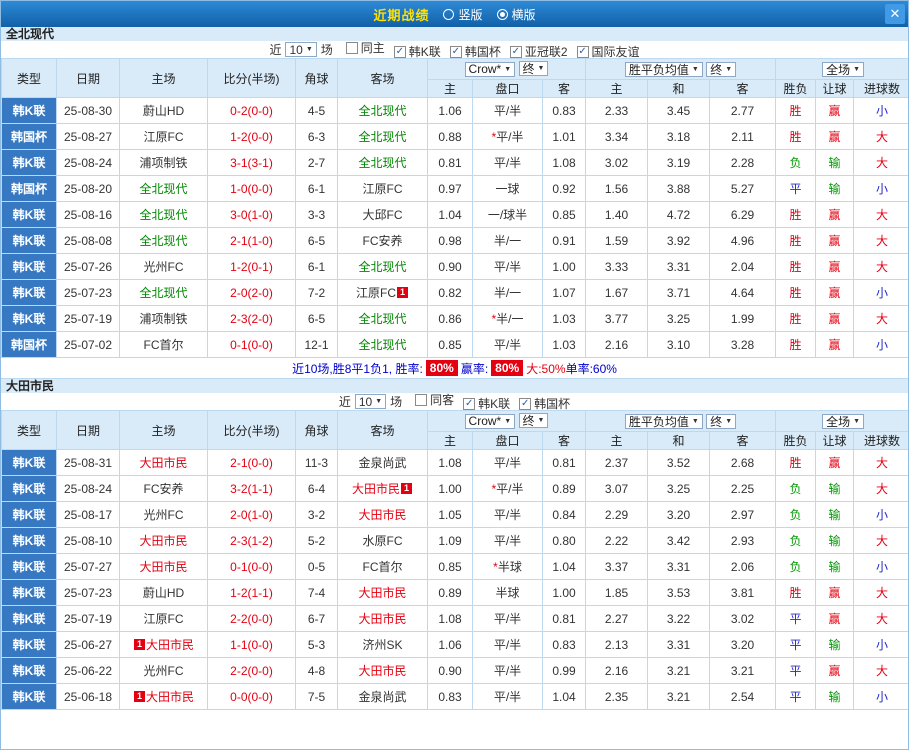  What do you see at coordinates (679, 540) in the screenshot?
I see `avg-draw-cell: 3.42` at bounding box center [679, 540].